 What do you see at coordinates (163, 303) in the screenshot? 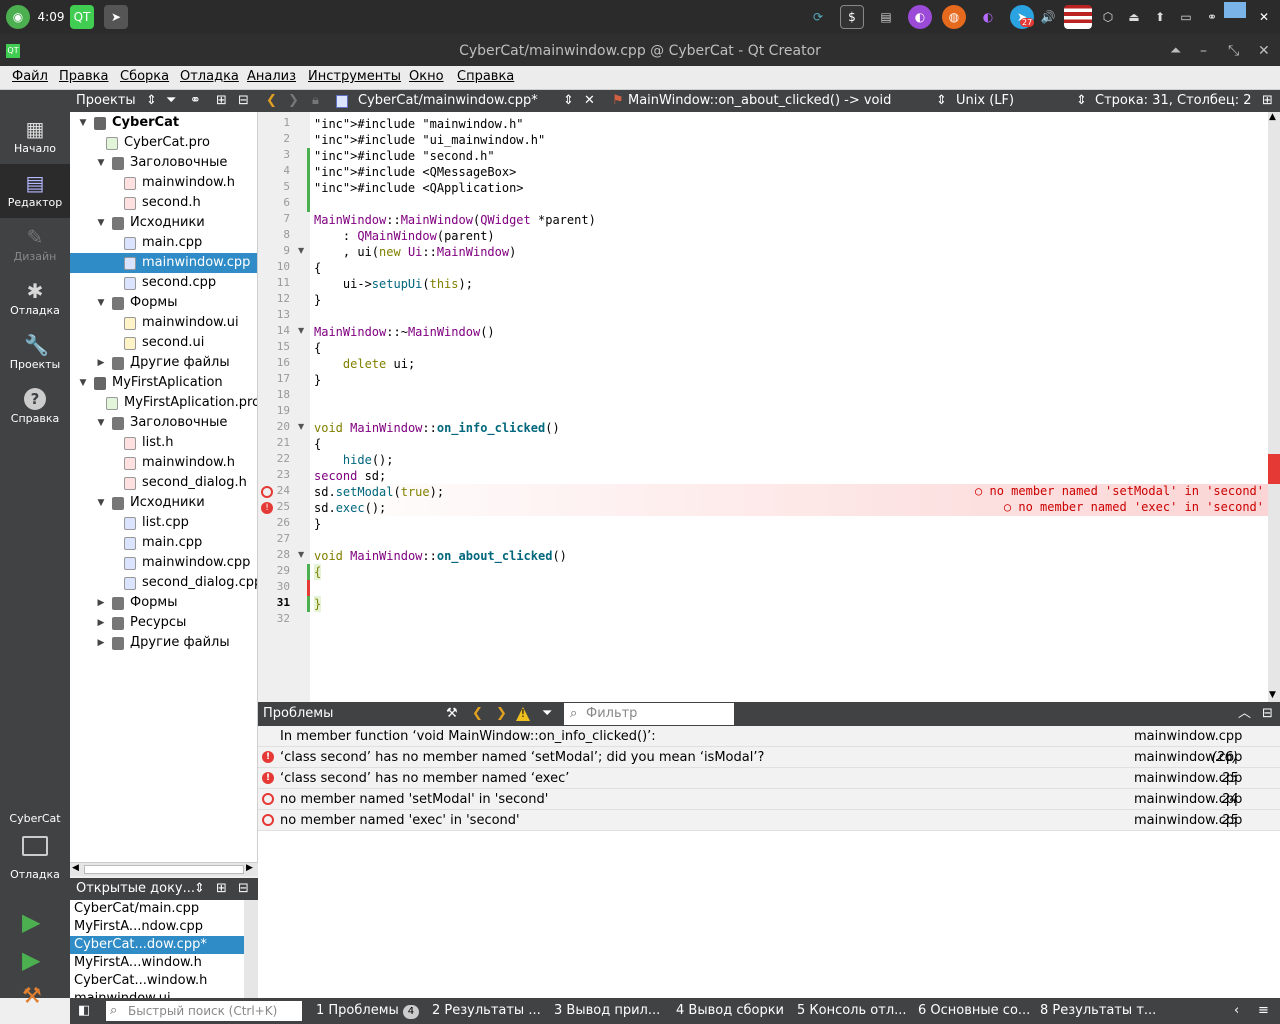
I see `tree-item: ▼ Формы` at bounding box center [163, 303].